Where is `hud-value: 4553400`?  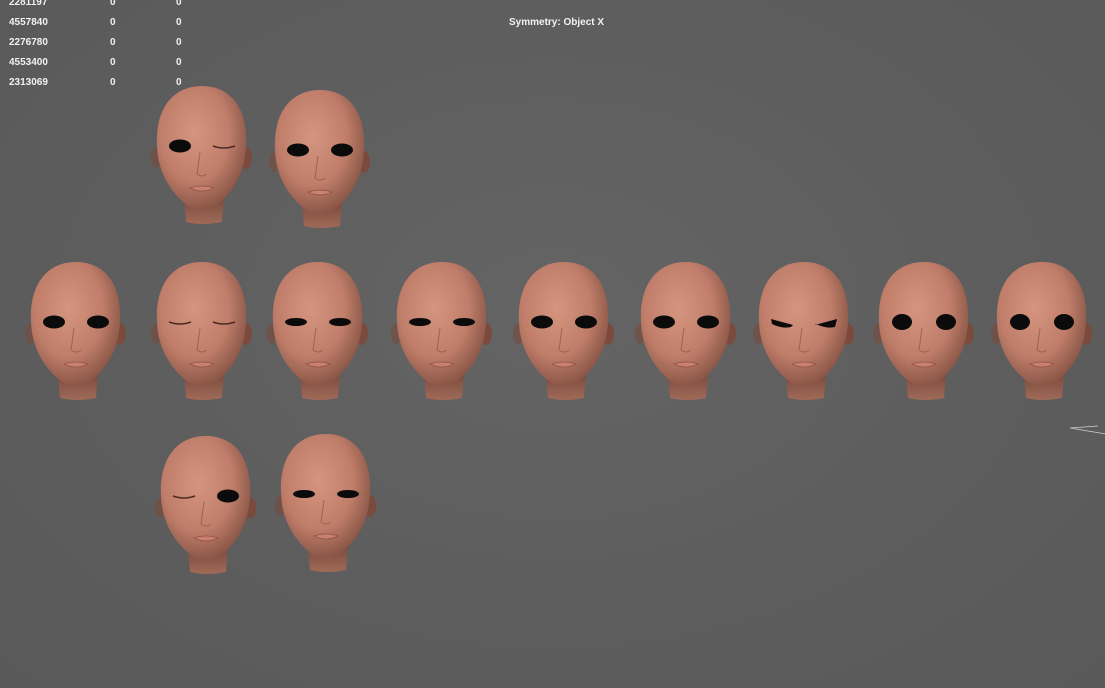
hud-value: 4553400 is located at coordinates (28, 62).